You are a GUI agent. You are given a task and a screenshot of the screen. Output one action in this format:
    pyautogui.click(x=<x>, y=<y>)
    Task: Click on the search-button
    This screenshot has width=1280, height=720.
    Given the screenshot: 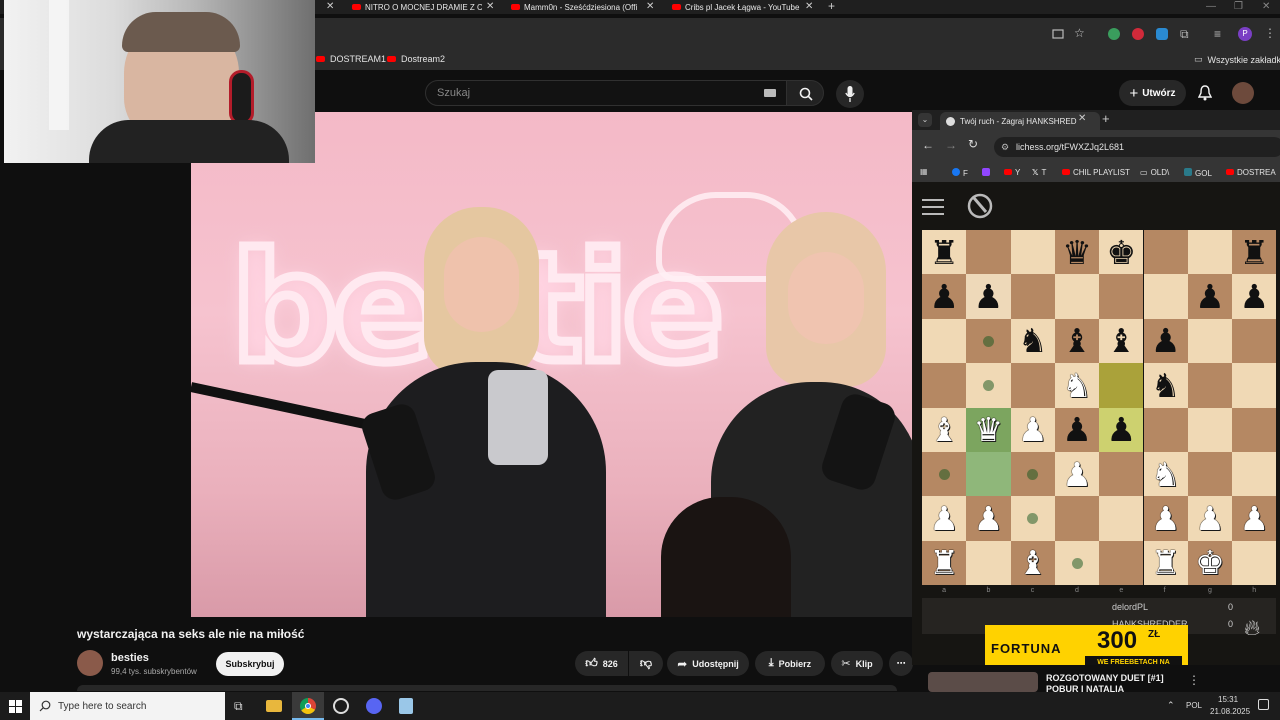 What is the action you would take?
    pyautogui.click(x=805, y=93)
    